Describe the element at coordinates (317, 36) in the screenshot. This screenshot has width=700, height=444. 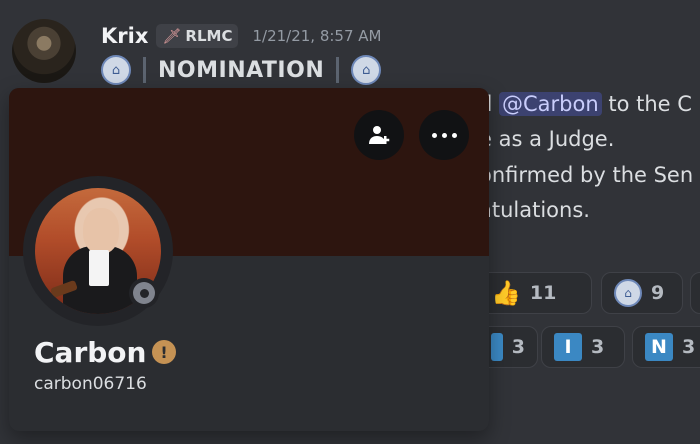
I see `message-timestamp: 1/21/21, 8:57 AM` at that location.